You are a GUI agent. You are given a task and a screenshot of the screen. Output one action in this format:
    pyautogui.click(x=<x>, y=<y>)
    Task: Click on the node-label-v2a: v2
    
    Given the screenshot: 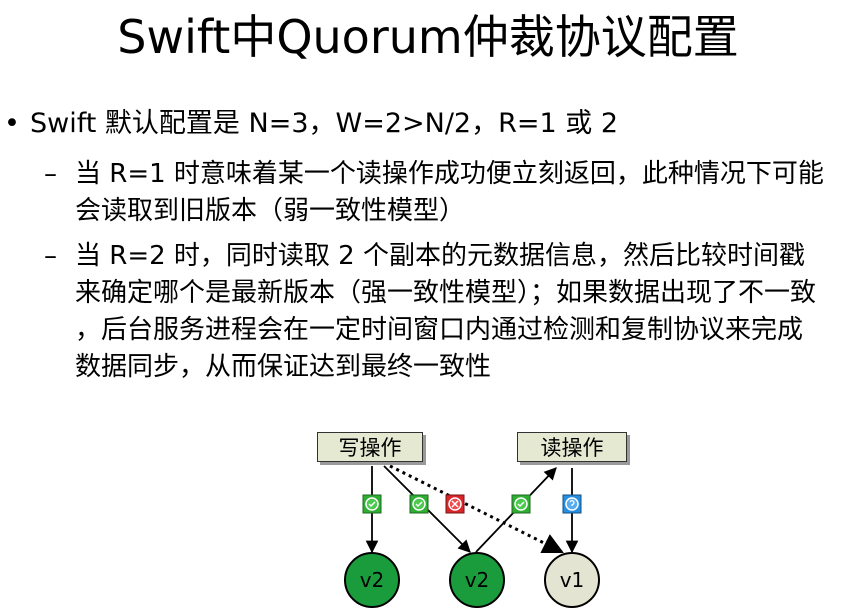 What is the action you would take?
    pyautogui.click(x=372, y=580)
    